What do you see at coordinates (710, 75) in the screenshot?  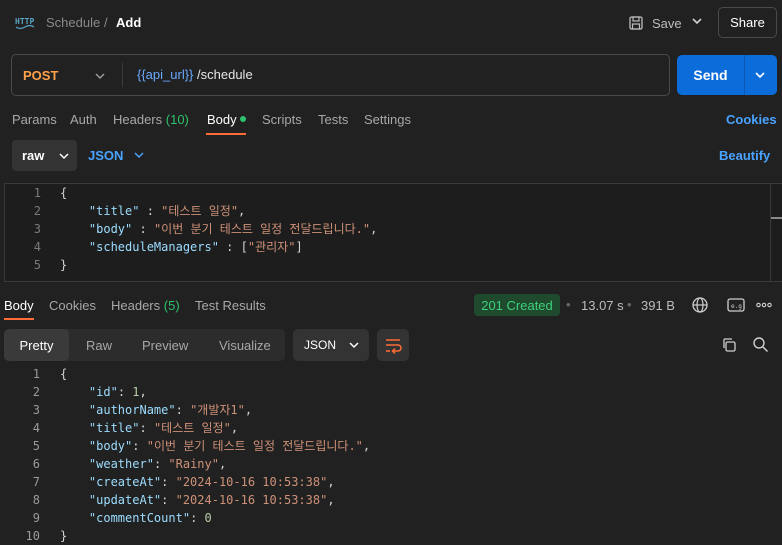 I see `send-button: Send` at bounding box center [710, 75].